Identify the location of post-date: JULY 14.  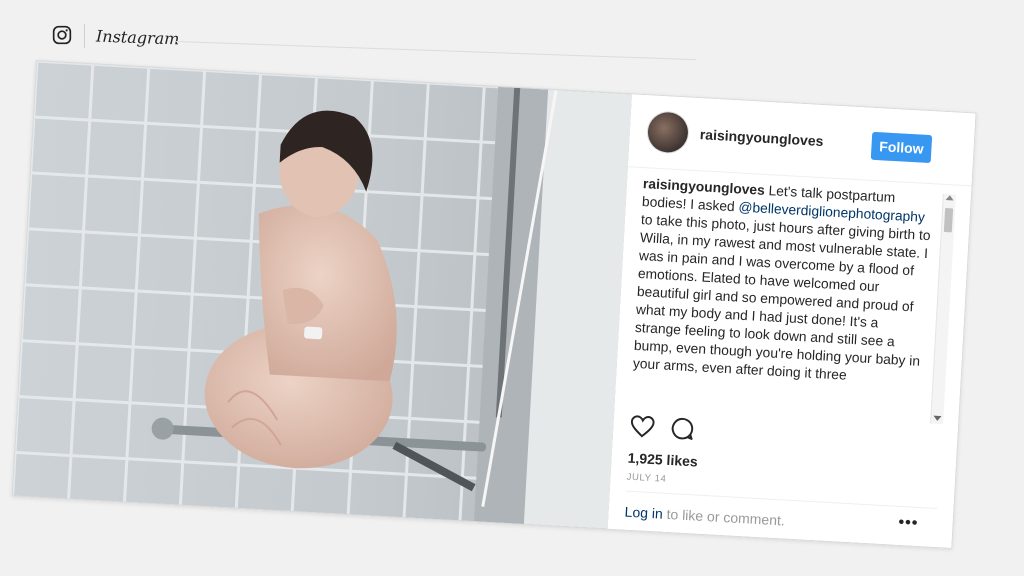
(646, 478).